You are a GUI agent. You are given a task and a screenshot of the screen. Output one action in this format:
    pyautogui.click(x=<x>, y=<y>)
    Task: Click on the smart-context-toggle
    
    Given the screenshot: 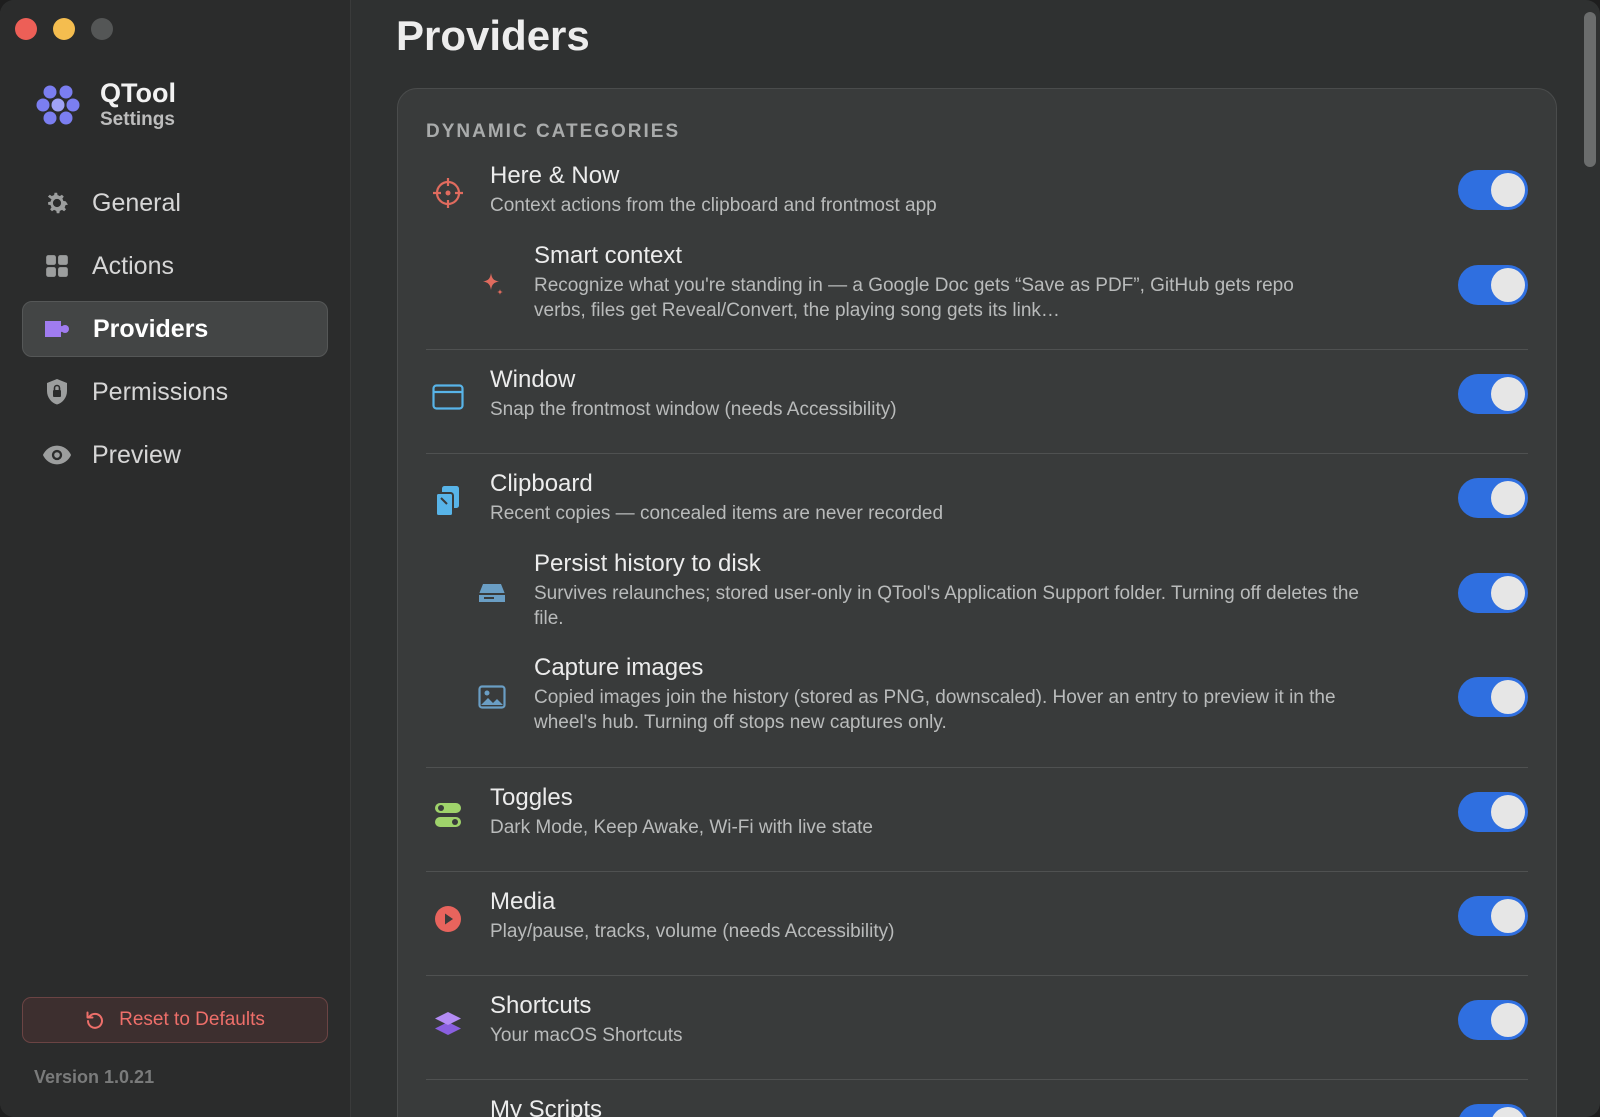 What is the action you would take?
    pyautogui.click(x=1493, y=285)
    